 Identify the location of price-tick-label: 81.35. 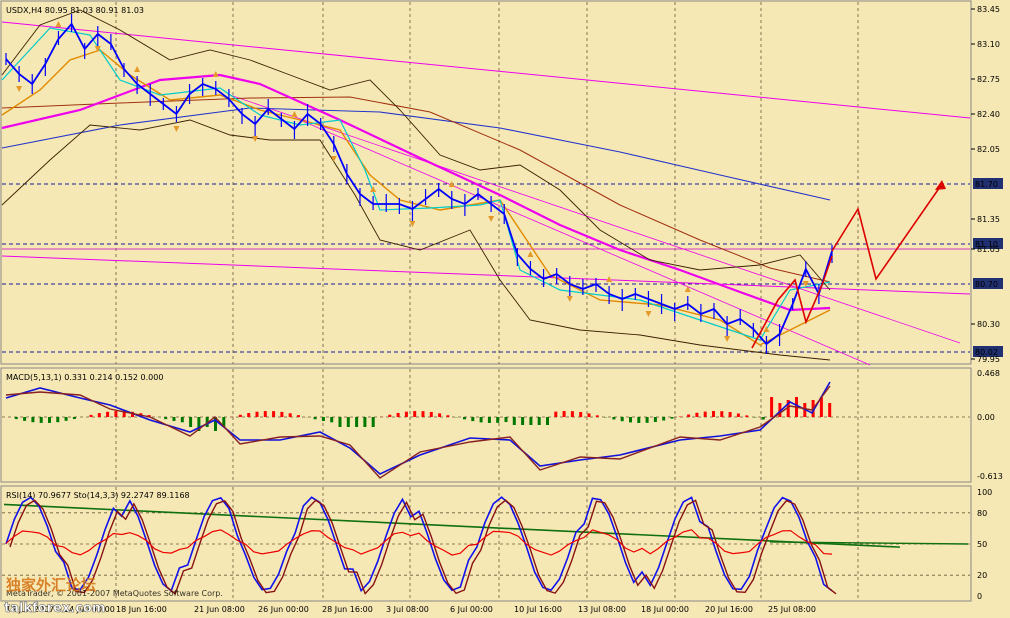
(988, 219).